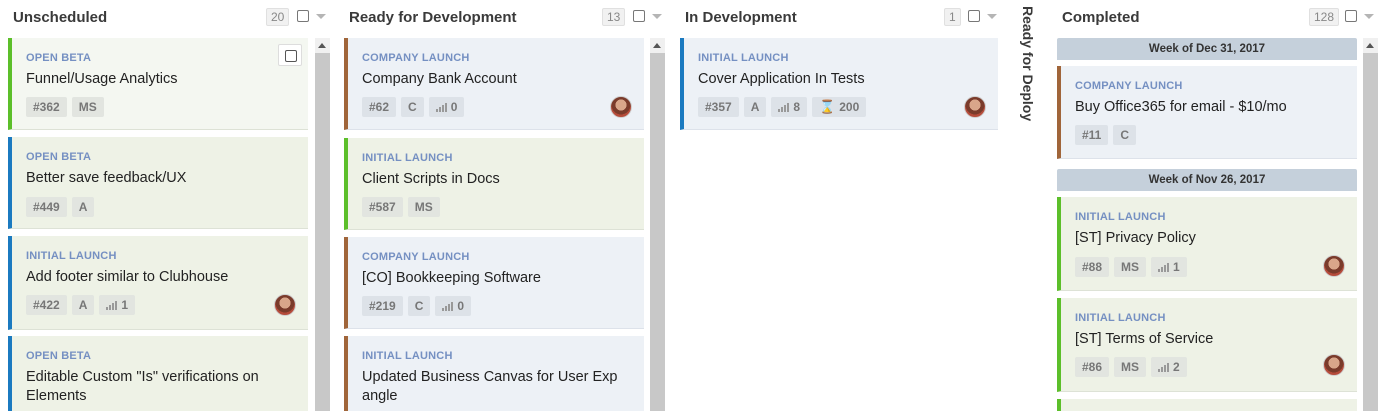 Image resolution: width=1389 pixels, height=411 pixels. I want to click on card-title: [ST] Privacy Policy, so click(1210, 238).